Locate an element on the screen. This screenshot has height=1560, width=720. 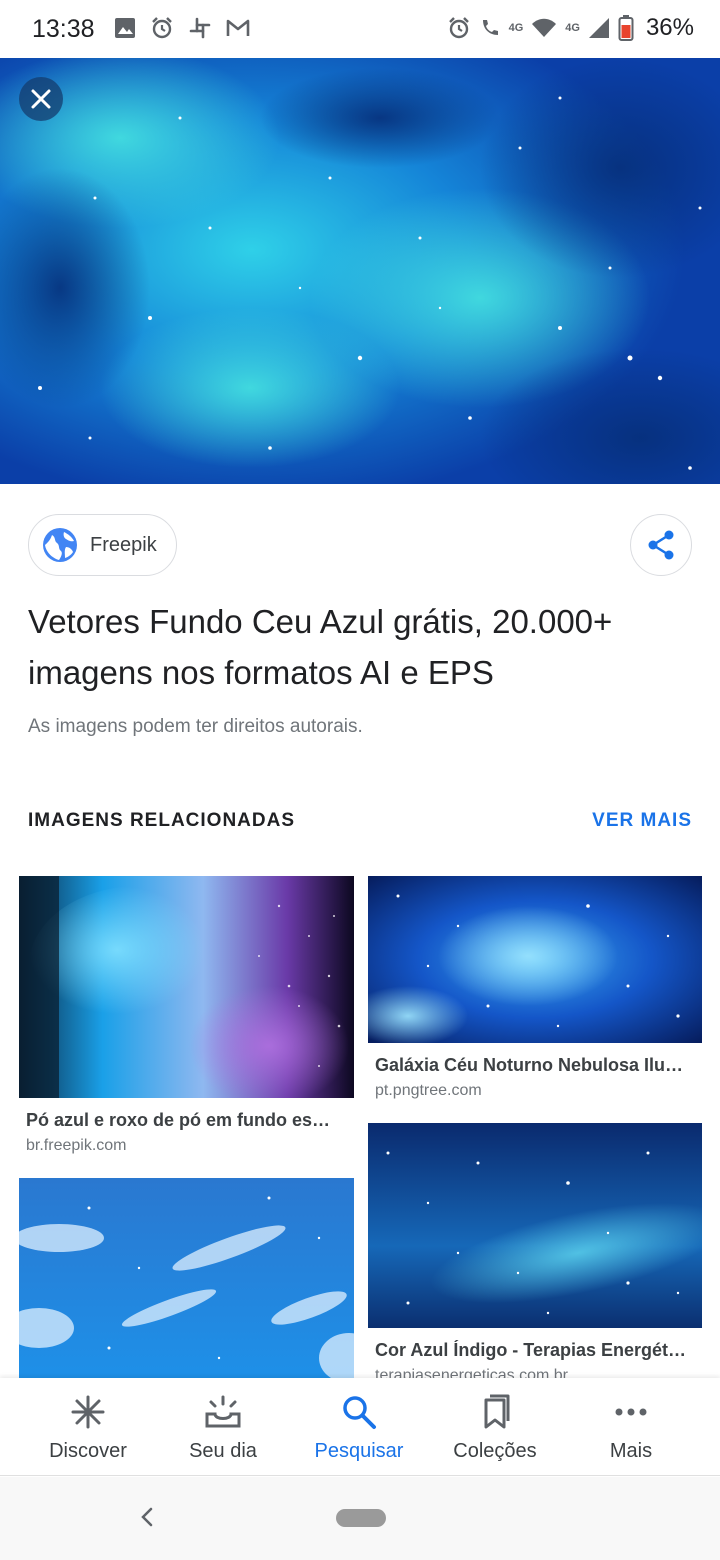
nav-seu-dia: Seu dia is located at coordinates (223, 1427).